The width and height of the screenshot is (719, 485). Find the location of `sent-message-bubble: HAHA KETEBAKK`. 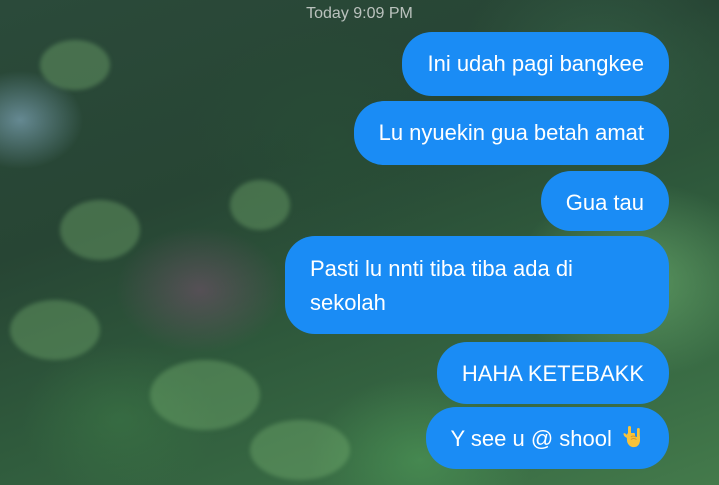

sent-message-bubble: HAHA KETEBAKK is located at coordinates (552, 373).